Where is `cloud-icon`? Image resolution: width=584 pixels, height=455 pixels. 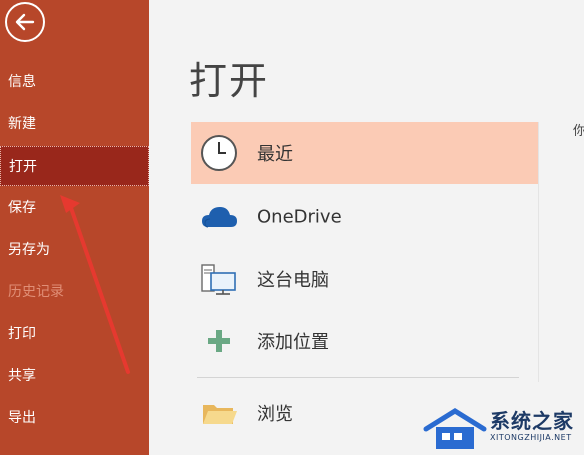 cloud-icon is located at coordinates (219, 217).